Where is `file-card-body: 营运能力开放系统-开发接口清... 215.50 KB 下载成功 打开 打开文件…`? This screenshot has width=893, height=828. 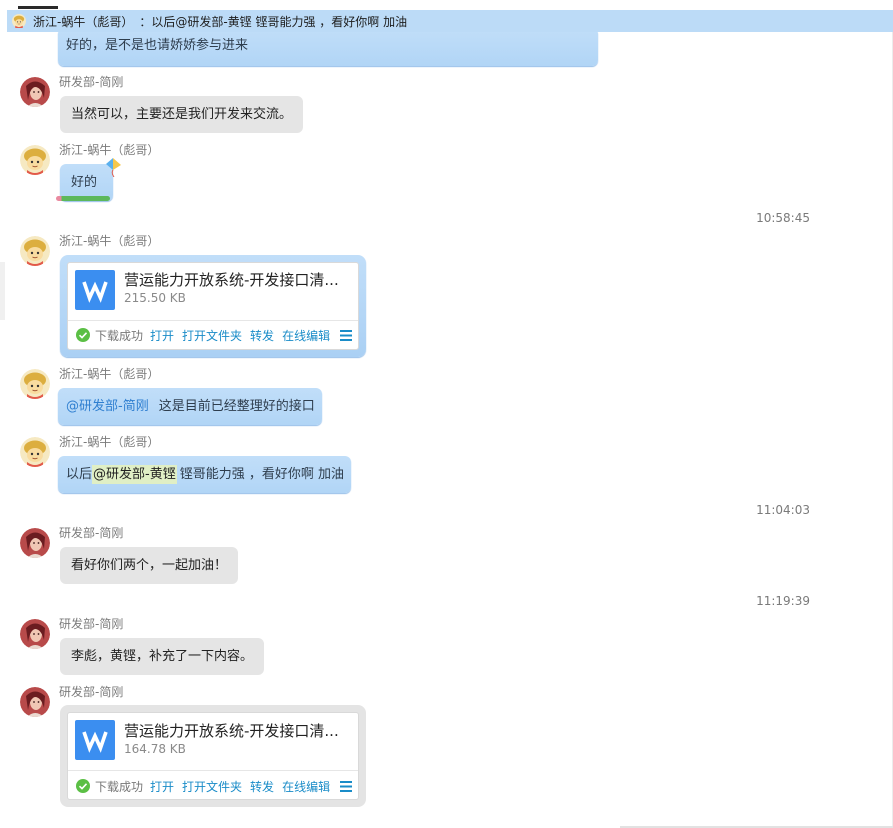 file-card-body: 营运能力开放系统-开发接口清... 215.50 KB 下载成功 打开 打开文件… is located at coordinates (213, 306).